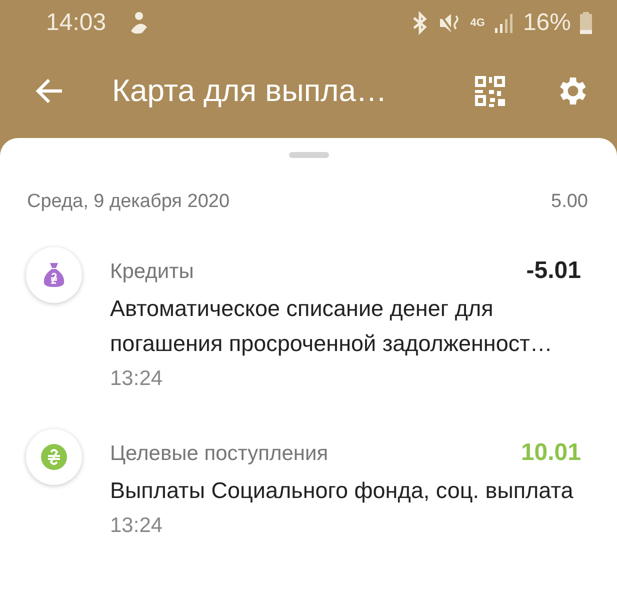  Describe the element at coordinates (219, 454) in the screenshot. I see `category-label: Целевые поступления` at that location.